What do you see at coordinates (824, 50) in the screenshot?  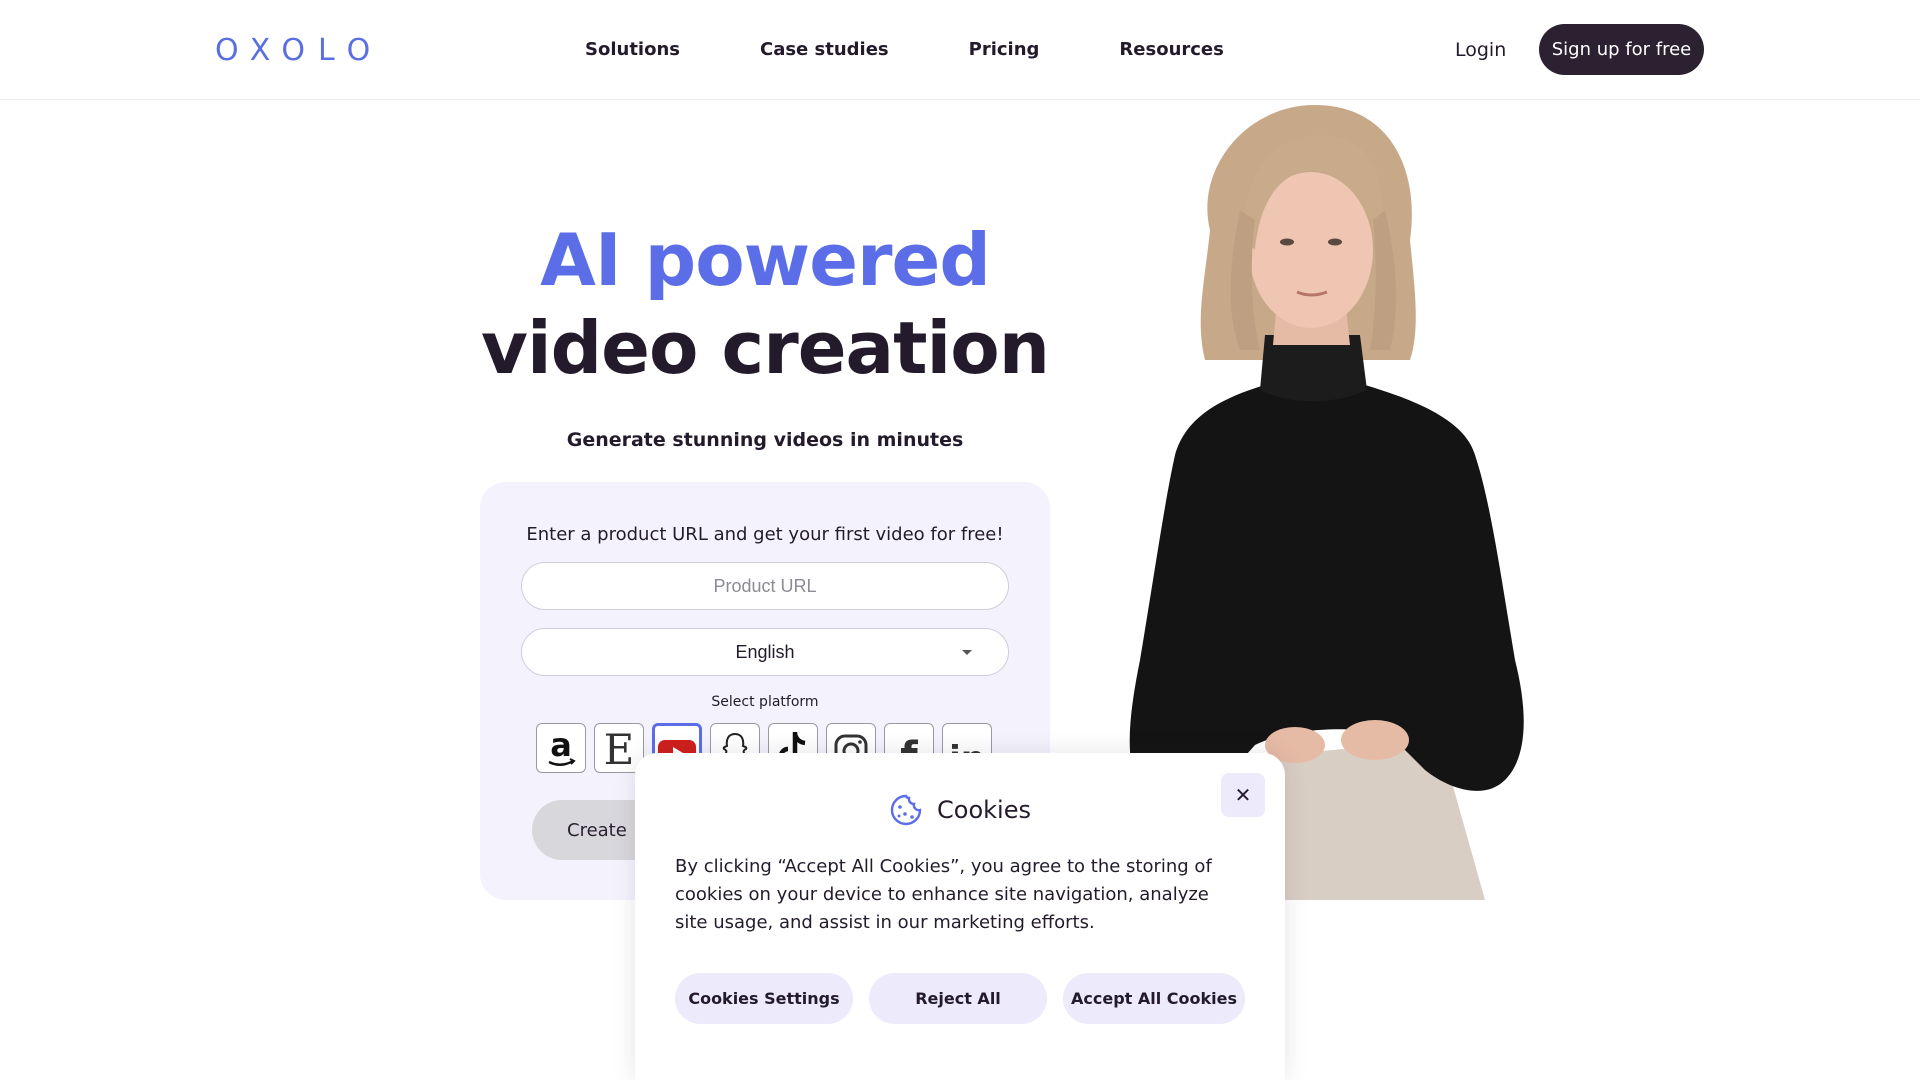 I see `nav-case-studies: Case studies` at bounding box center [824, 50].